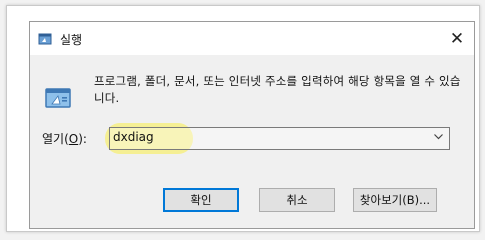  Describe the element at coordinates (263, 137) in the screenshot. I see `open-input` at that location.